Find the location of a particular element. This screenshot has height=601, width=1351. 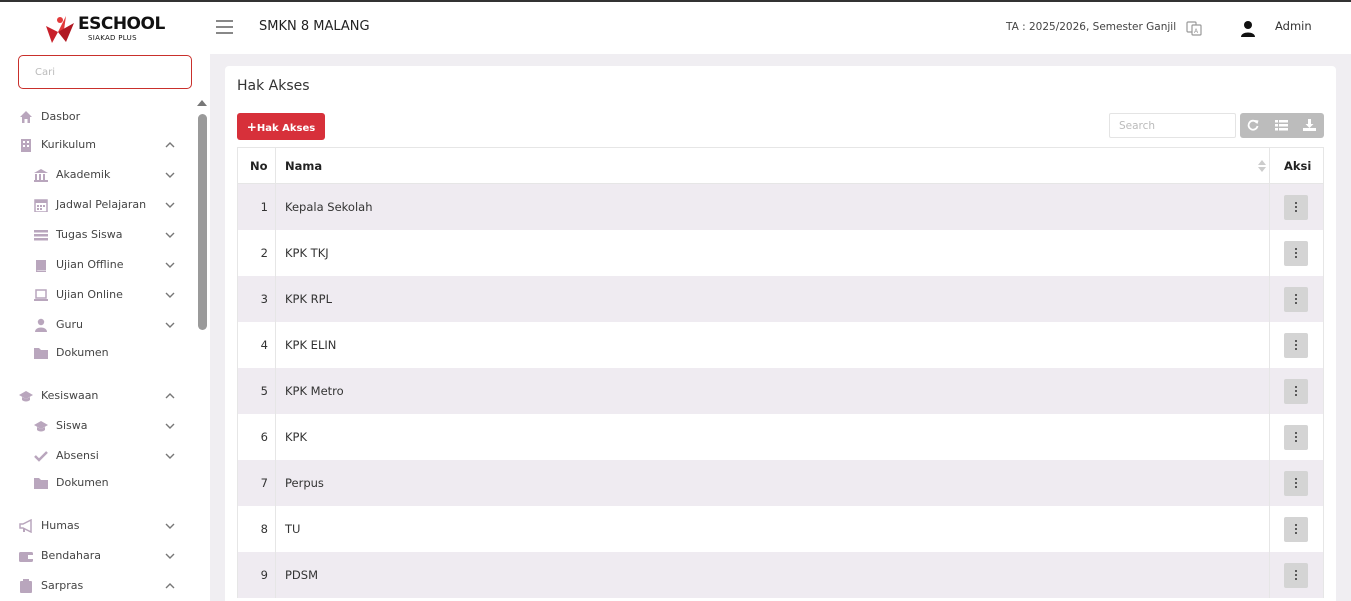

toggle-view-button is located at coordinates (1282, 125).